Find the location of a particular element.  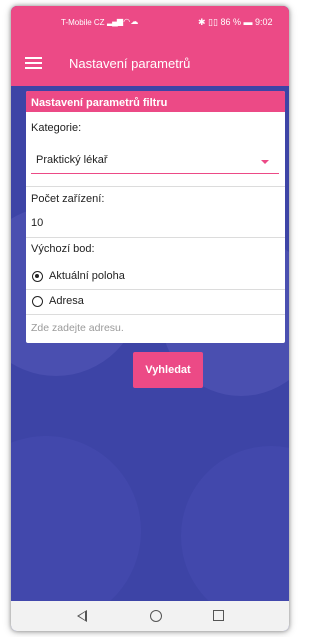

radio-address-label: Adresa is located at coordinates (66, 301).